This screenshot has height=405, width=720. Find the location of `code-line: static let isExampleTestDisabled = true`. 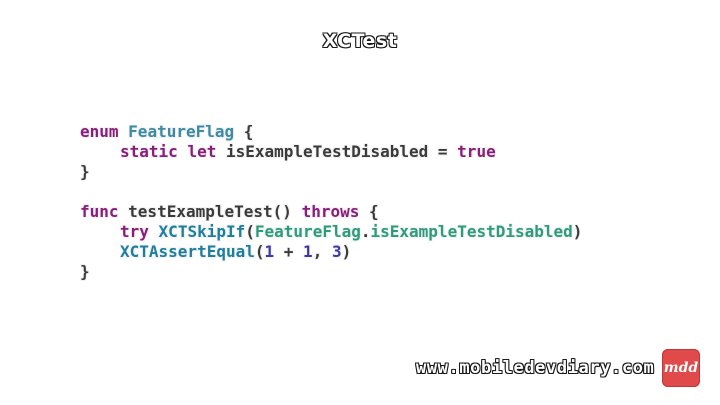

code-line: static let isExampleTestDisabled = true is located at coordinates (331, 152).